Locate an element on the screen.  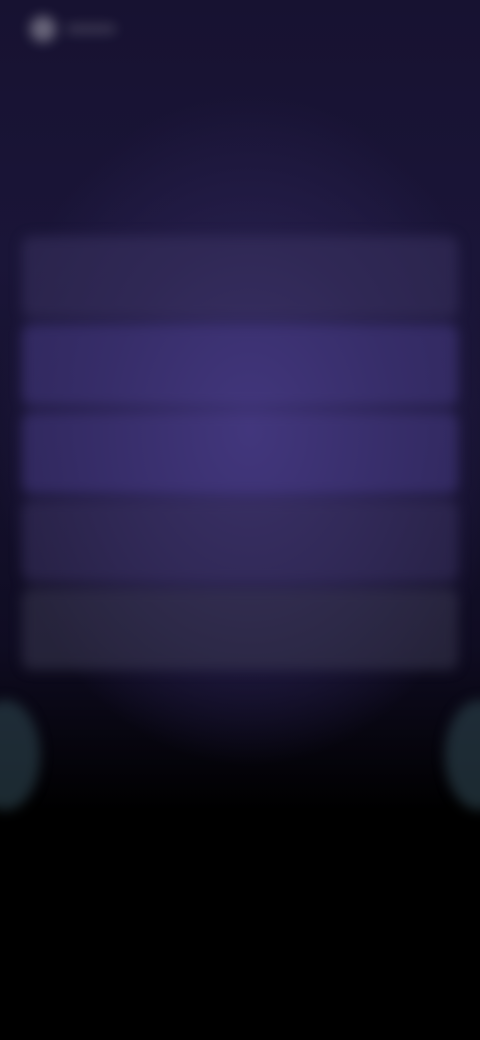
right-edge-glow is located at coordinates (462, 755).